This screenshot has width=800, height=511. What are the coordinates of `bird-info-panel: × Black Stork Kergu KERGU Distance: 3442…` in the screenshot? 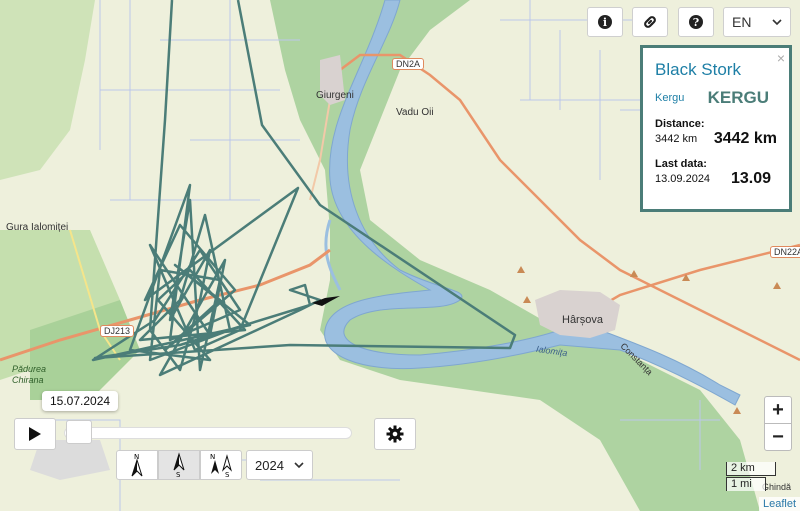 It's located at (716, 128).